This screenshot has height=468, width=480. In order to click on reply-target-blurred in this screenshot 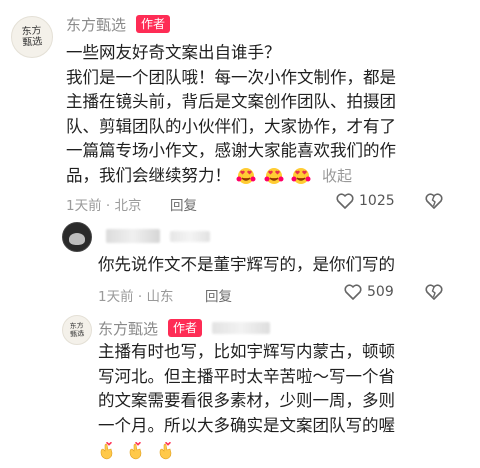, I will do `click(241, 328)`.